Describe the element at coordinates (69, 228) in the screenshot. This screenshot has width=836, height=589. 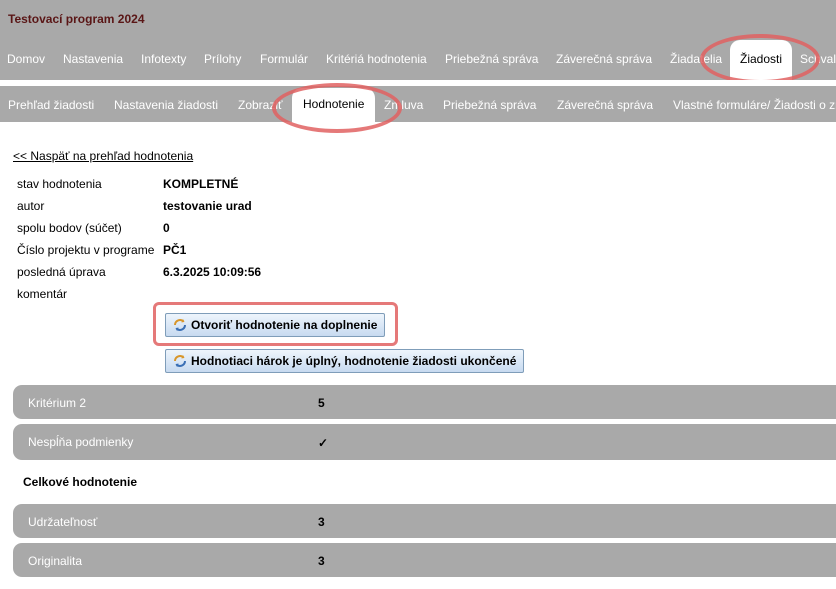
I see `detail-label: spolu bodov (súčet)` at that location.